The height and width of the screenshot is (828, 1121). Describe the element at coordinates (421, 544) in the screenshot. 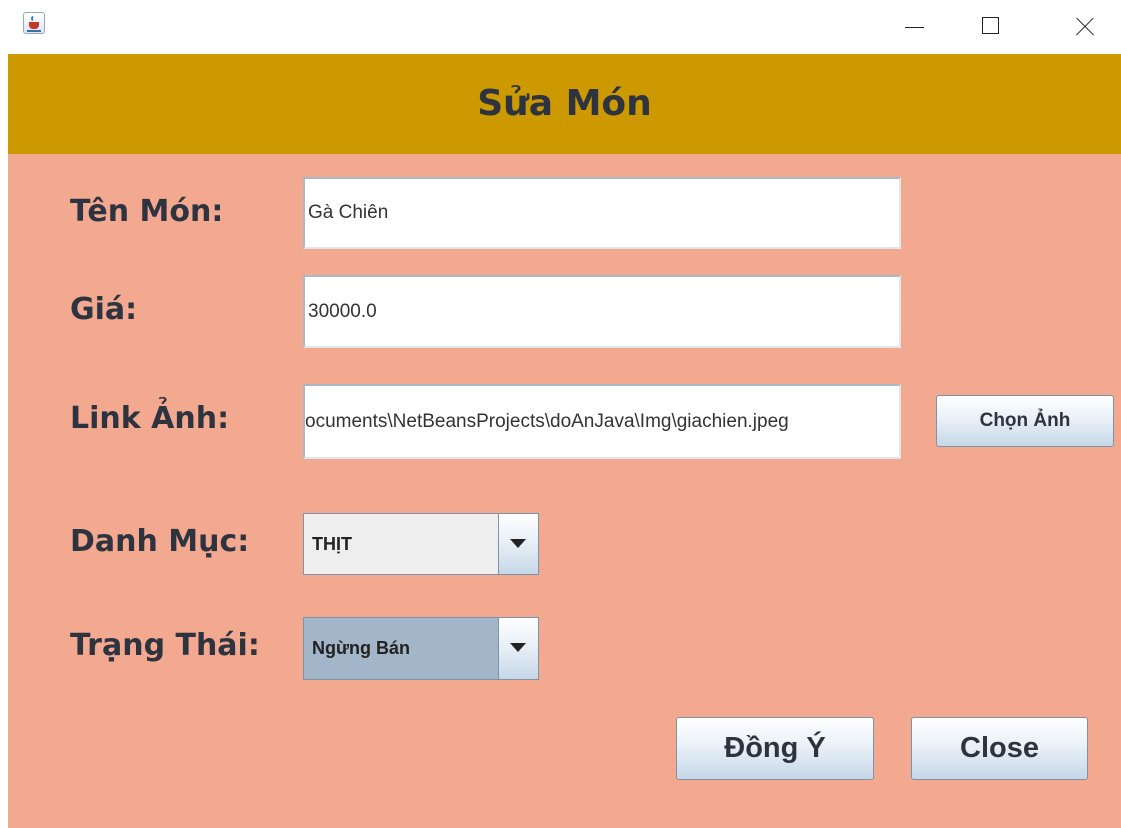

I see `category-dropdown: THỊT` at that location.